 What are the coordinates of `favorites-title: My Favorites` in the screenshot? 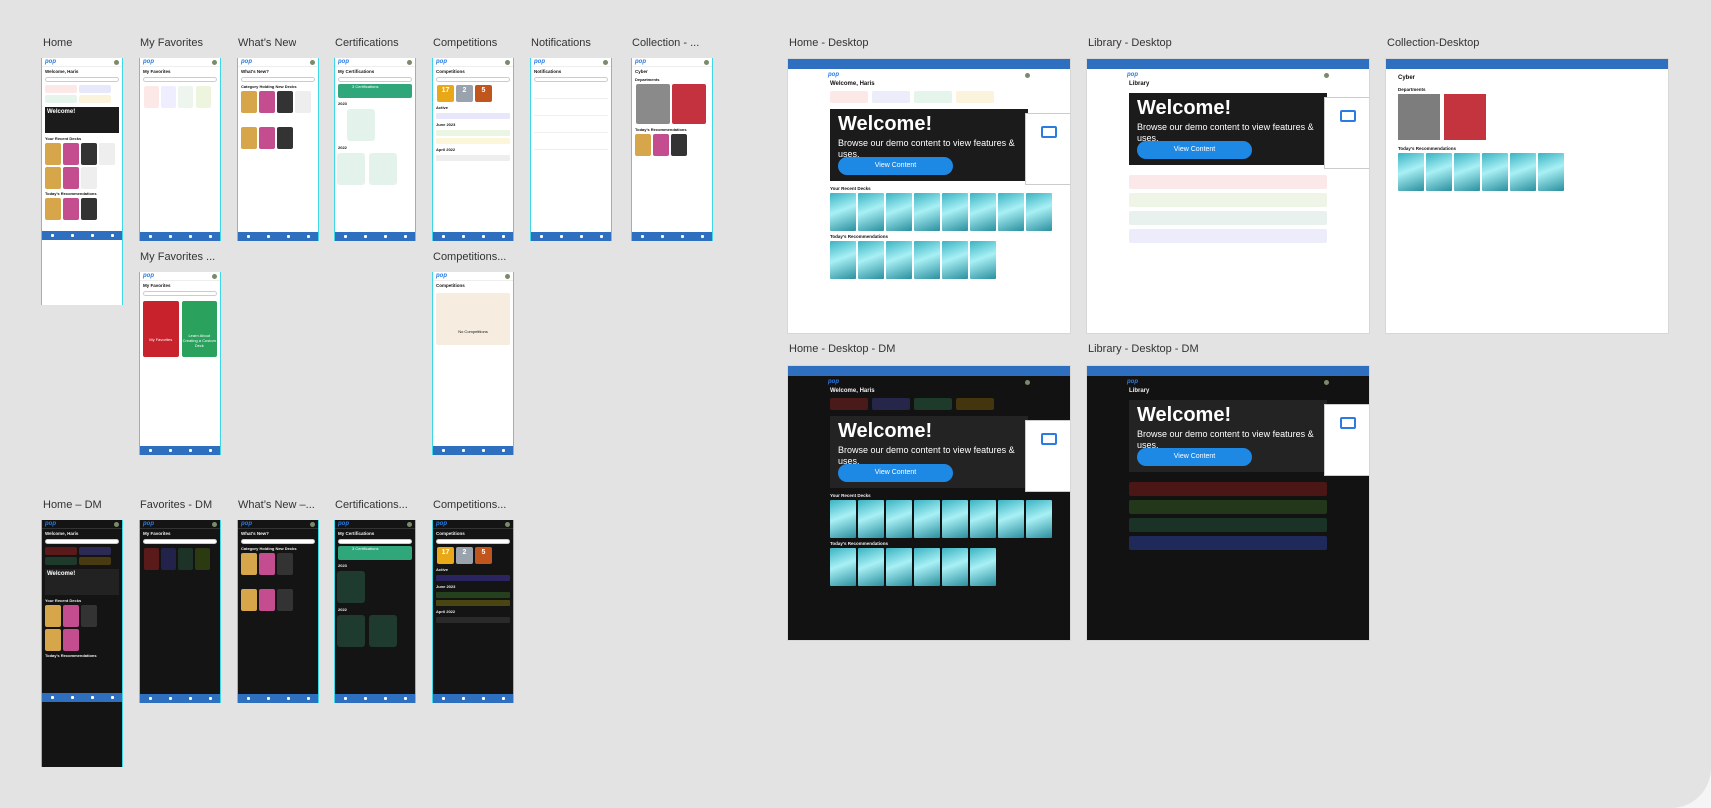 It's located at (157, 71).